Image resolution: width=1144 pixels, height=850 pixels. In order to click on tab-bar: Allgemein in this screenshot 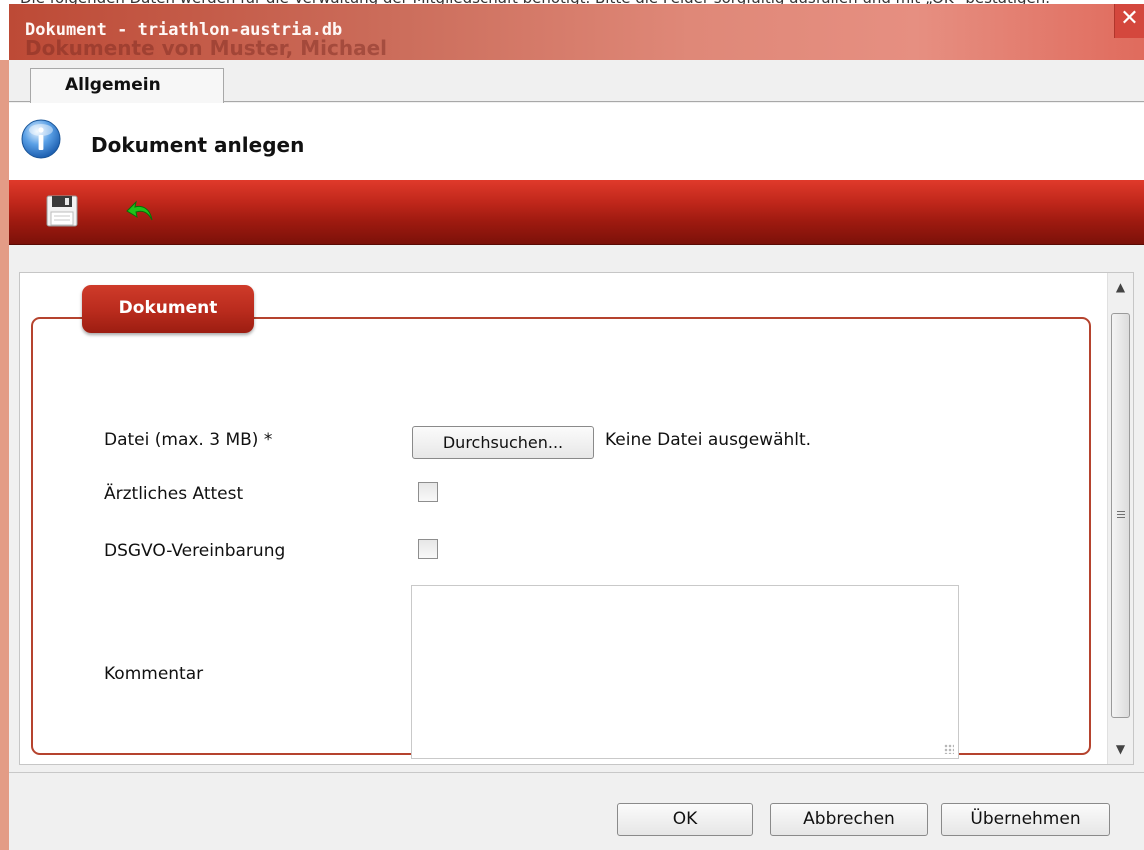, I will do `click(576, 81)`.